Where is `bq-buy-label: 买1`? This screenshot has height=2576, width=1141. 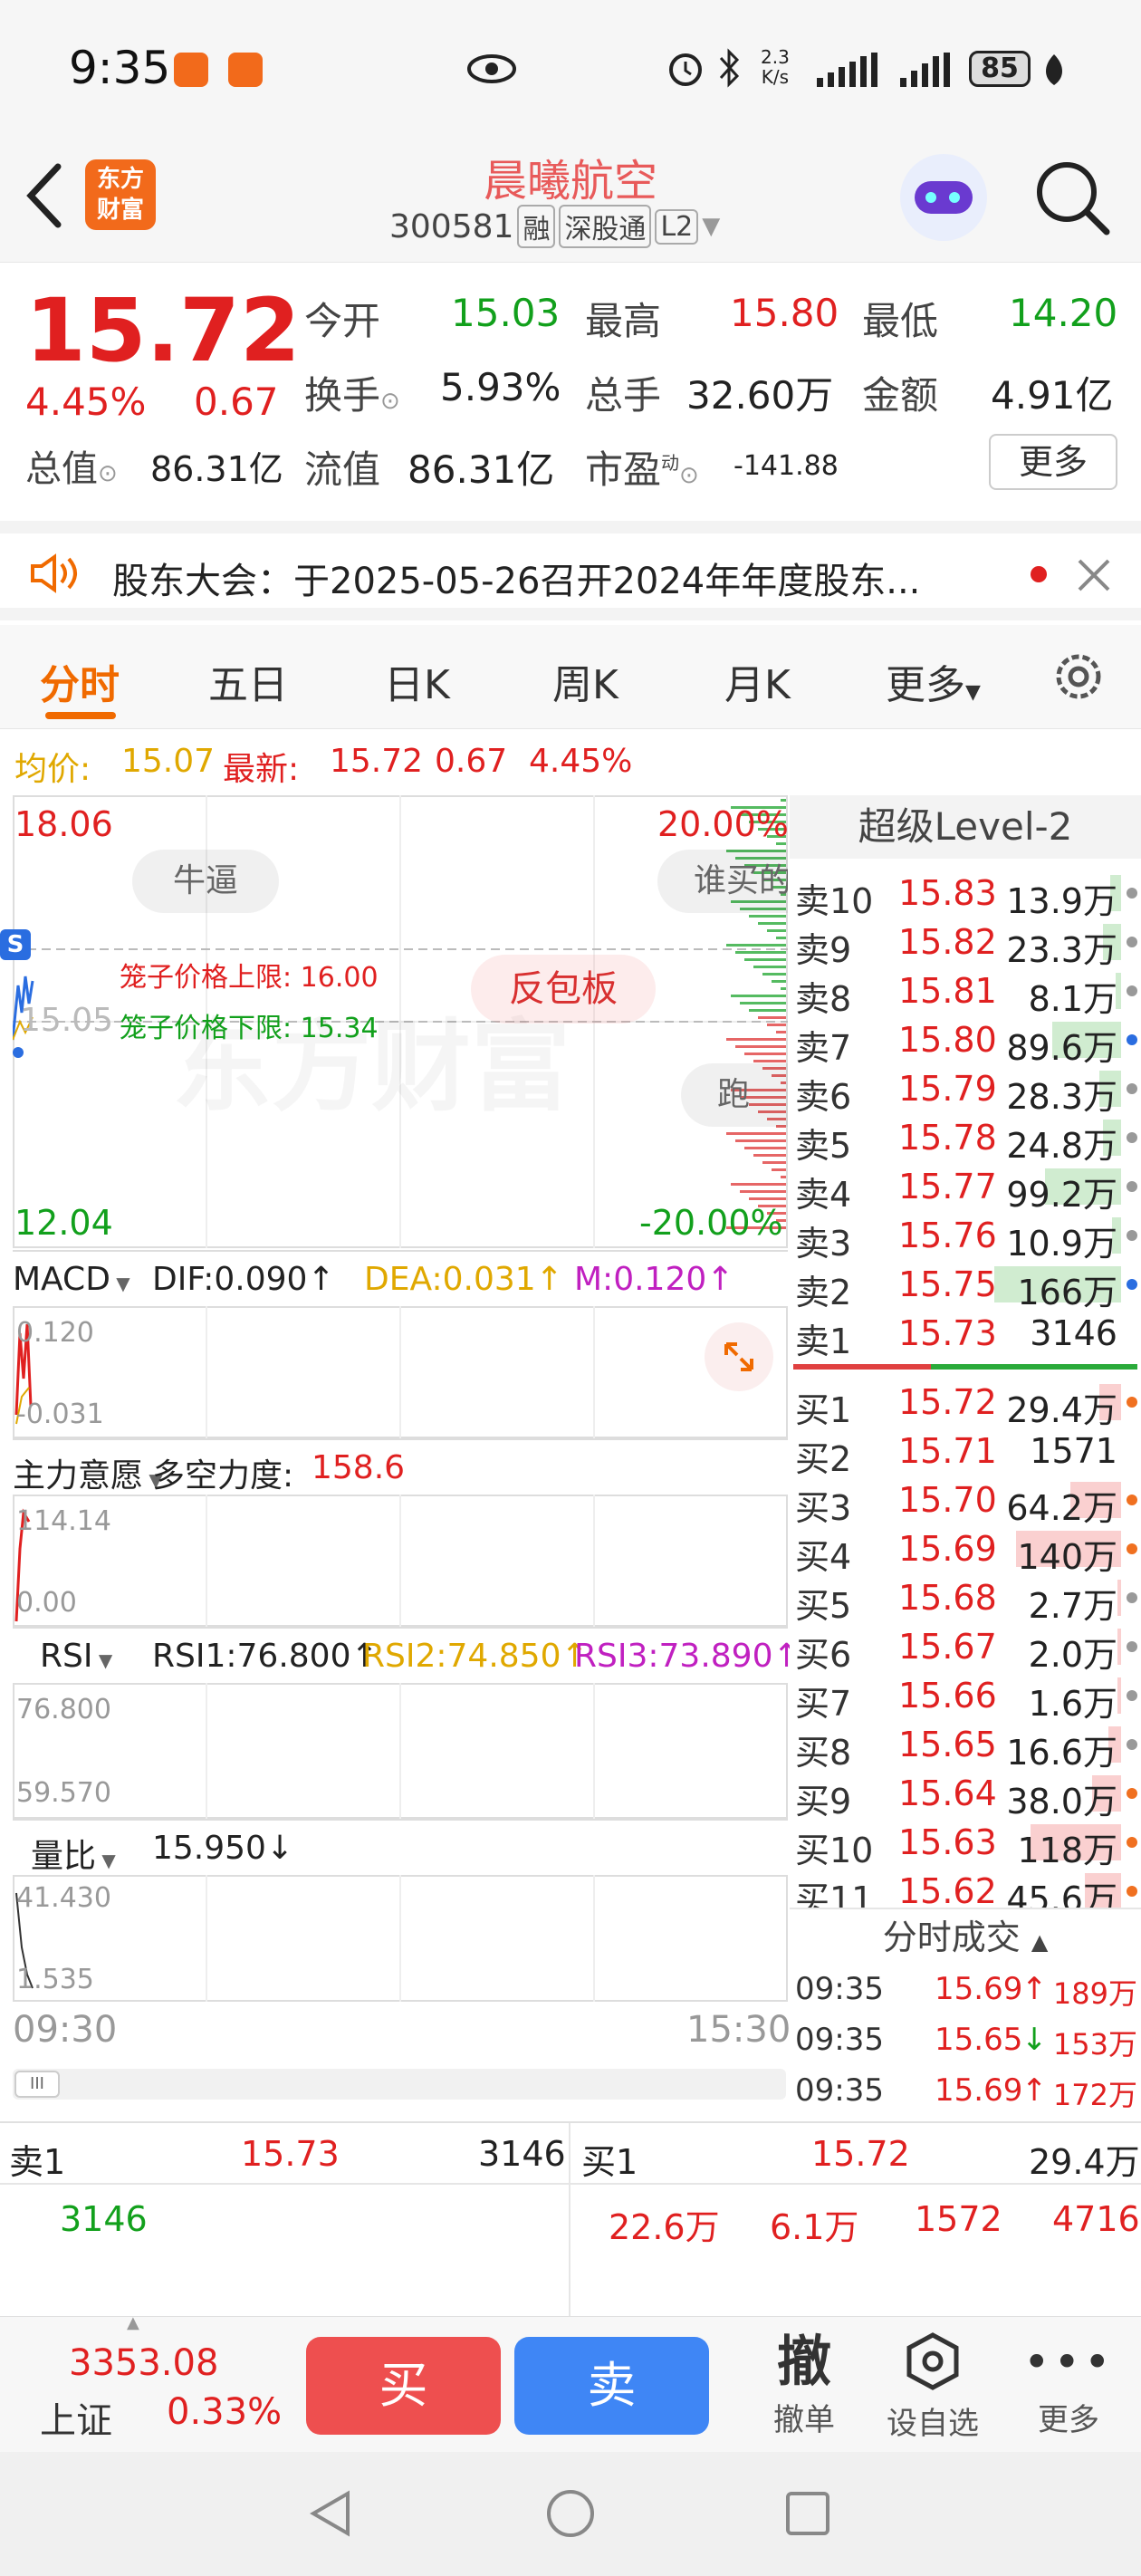 bq-buy-label: 买1 is located at coordinates (609, 2162).